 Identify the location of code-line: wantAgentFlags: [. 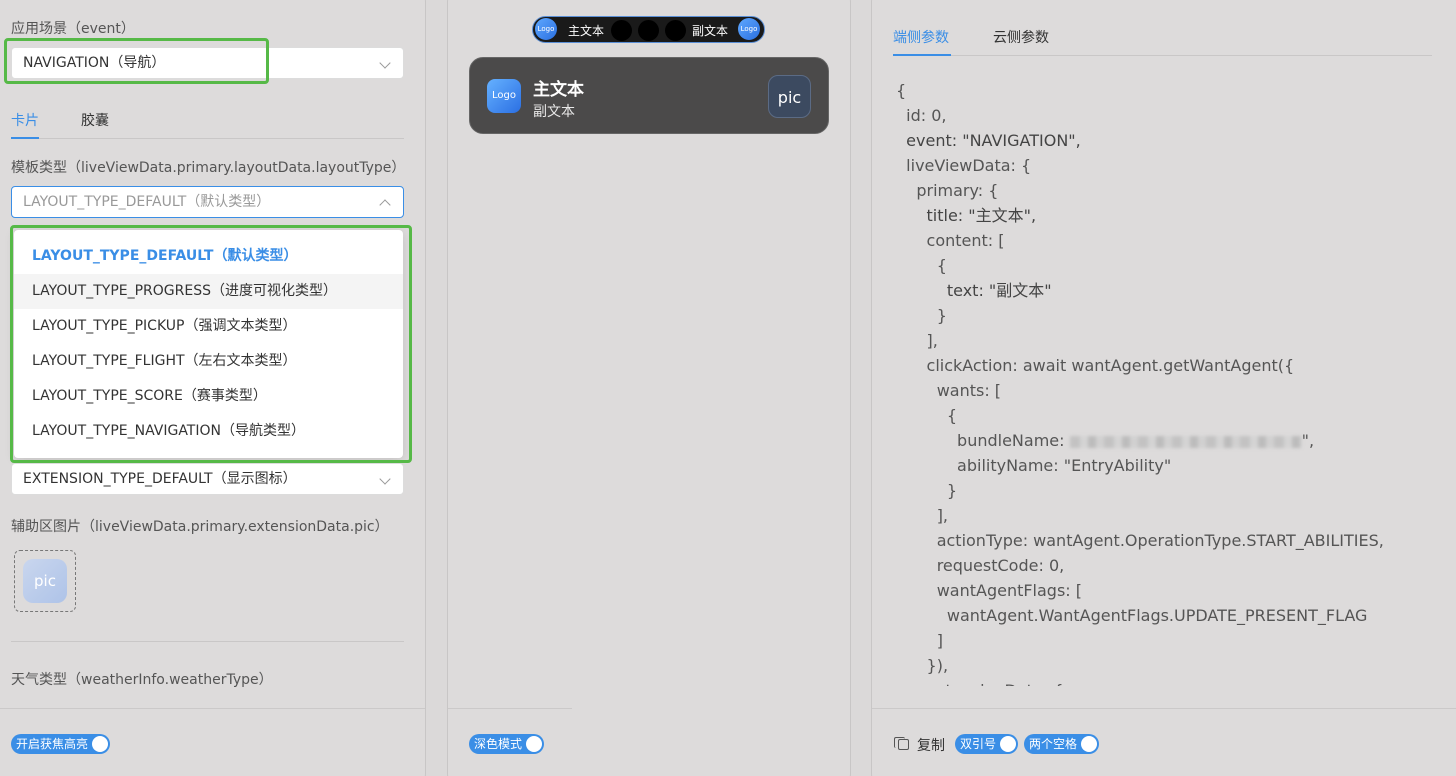
(989, 590).